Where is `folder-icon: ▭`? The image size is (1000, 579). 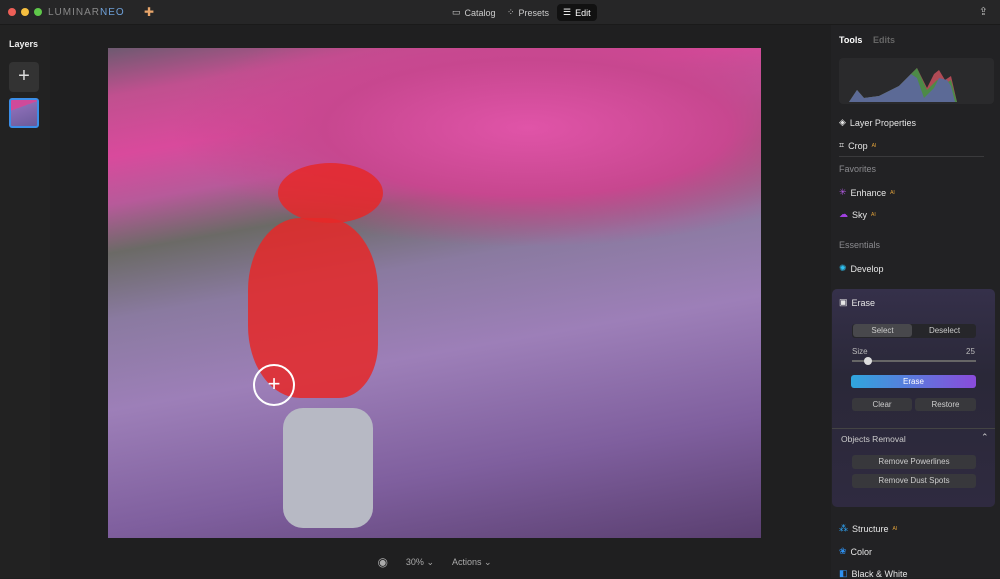
folder-icon: ▭ is located at coordinates (456, 12).